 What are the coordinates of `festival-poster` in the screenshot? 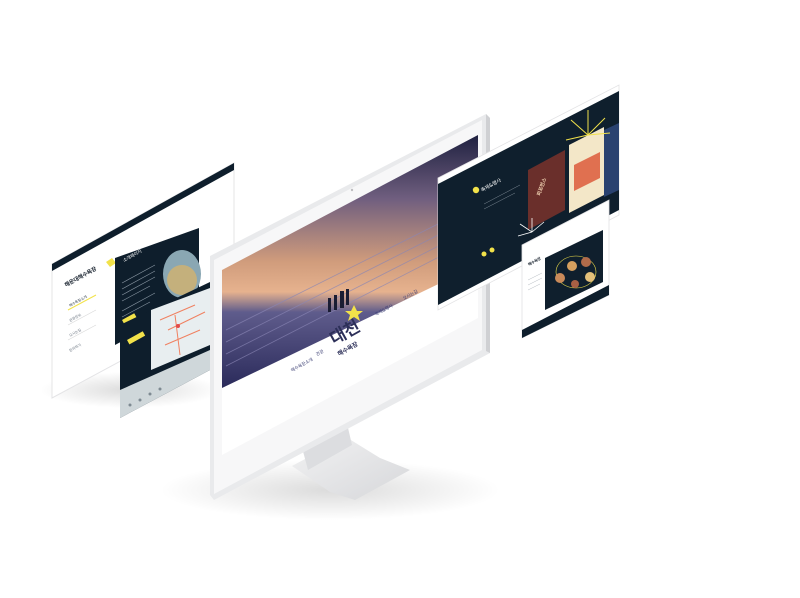 It's located at (611, 160).